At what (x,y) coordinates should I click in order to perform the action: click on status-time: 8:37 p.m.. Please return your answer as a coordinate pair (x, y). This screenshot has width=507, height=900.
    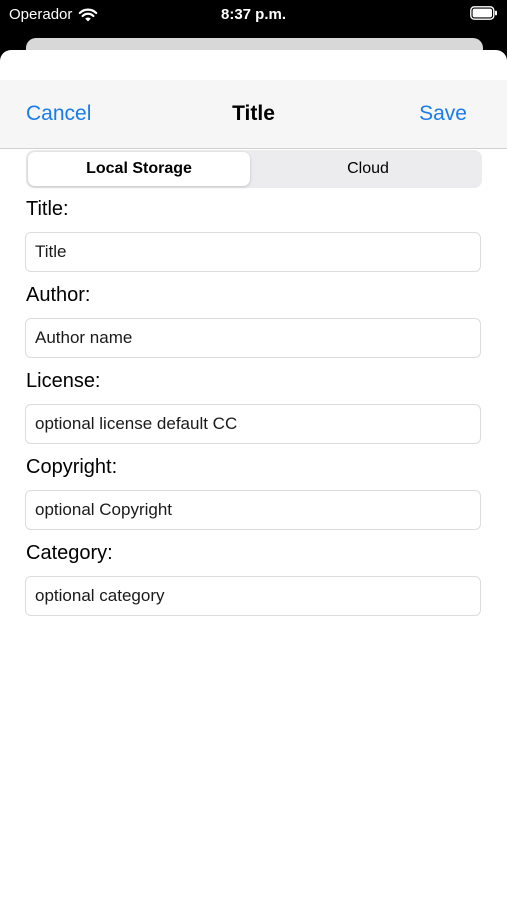
    Looking at the image, I should click on (253, 14).